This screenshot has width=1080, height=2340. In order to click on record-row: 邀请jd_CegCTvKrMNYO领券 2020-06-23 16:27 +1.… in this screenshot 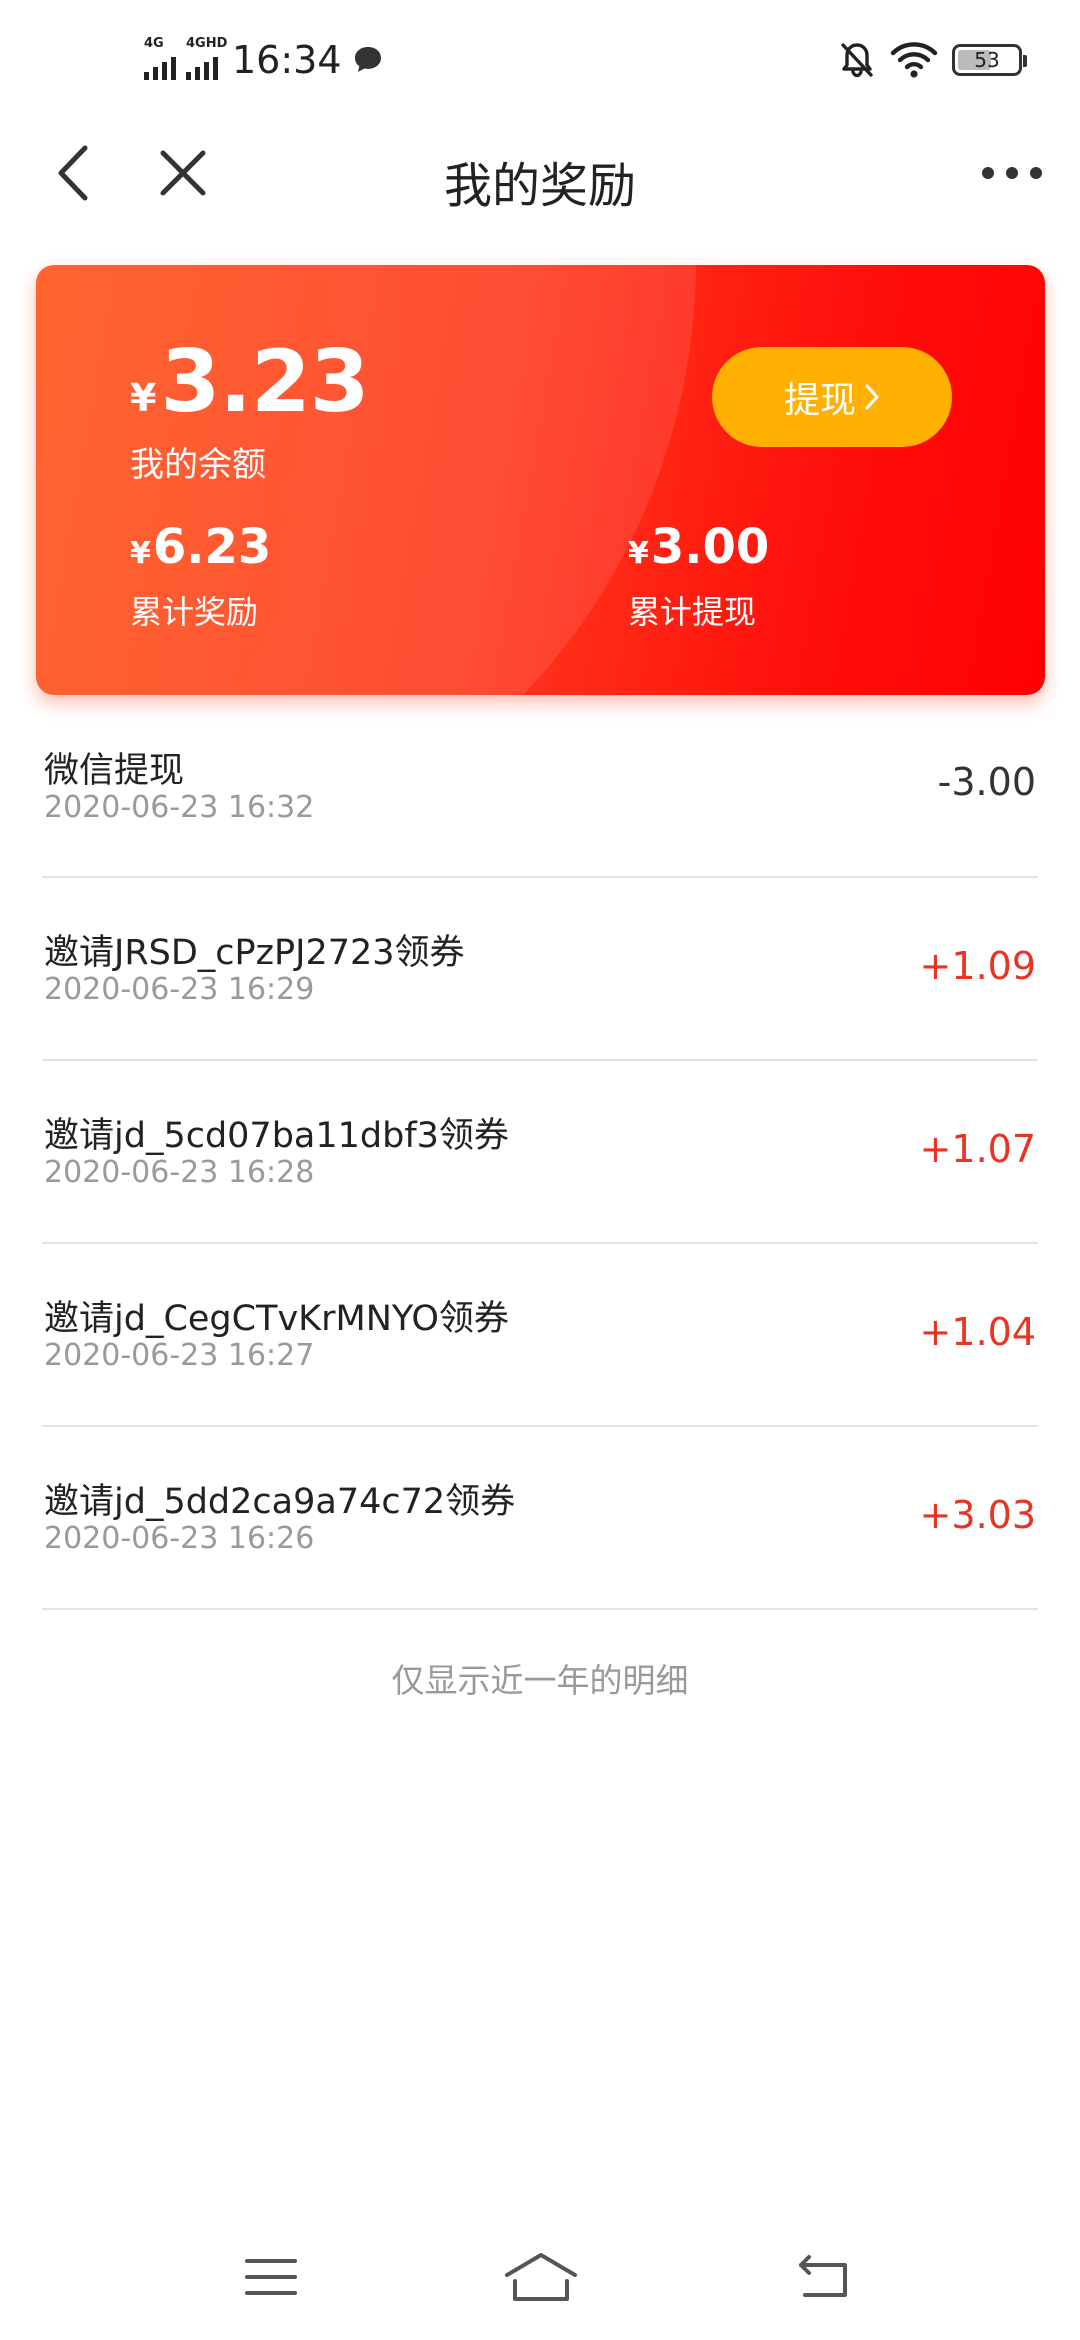, I will do `click(540, 1335)`.